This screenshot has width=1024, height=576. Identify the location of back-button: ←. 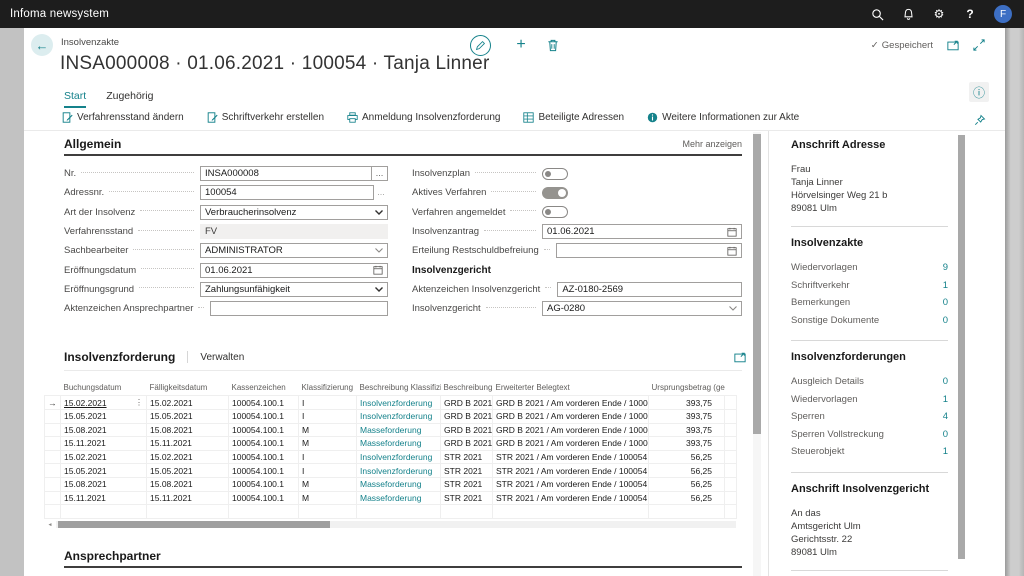
(42, 45).